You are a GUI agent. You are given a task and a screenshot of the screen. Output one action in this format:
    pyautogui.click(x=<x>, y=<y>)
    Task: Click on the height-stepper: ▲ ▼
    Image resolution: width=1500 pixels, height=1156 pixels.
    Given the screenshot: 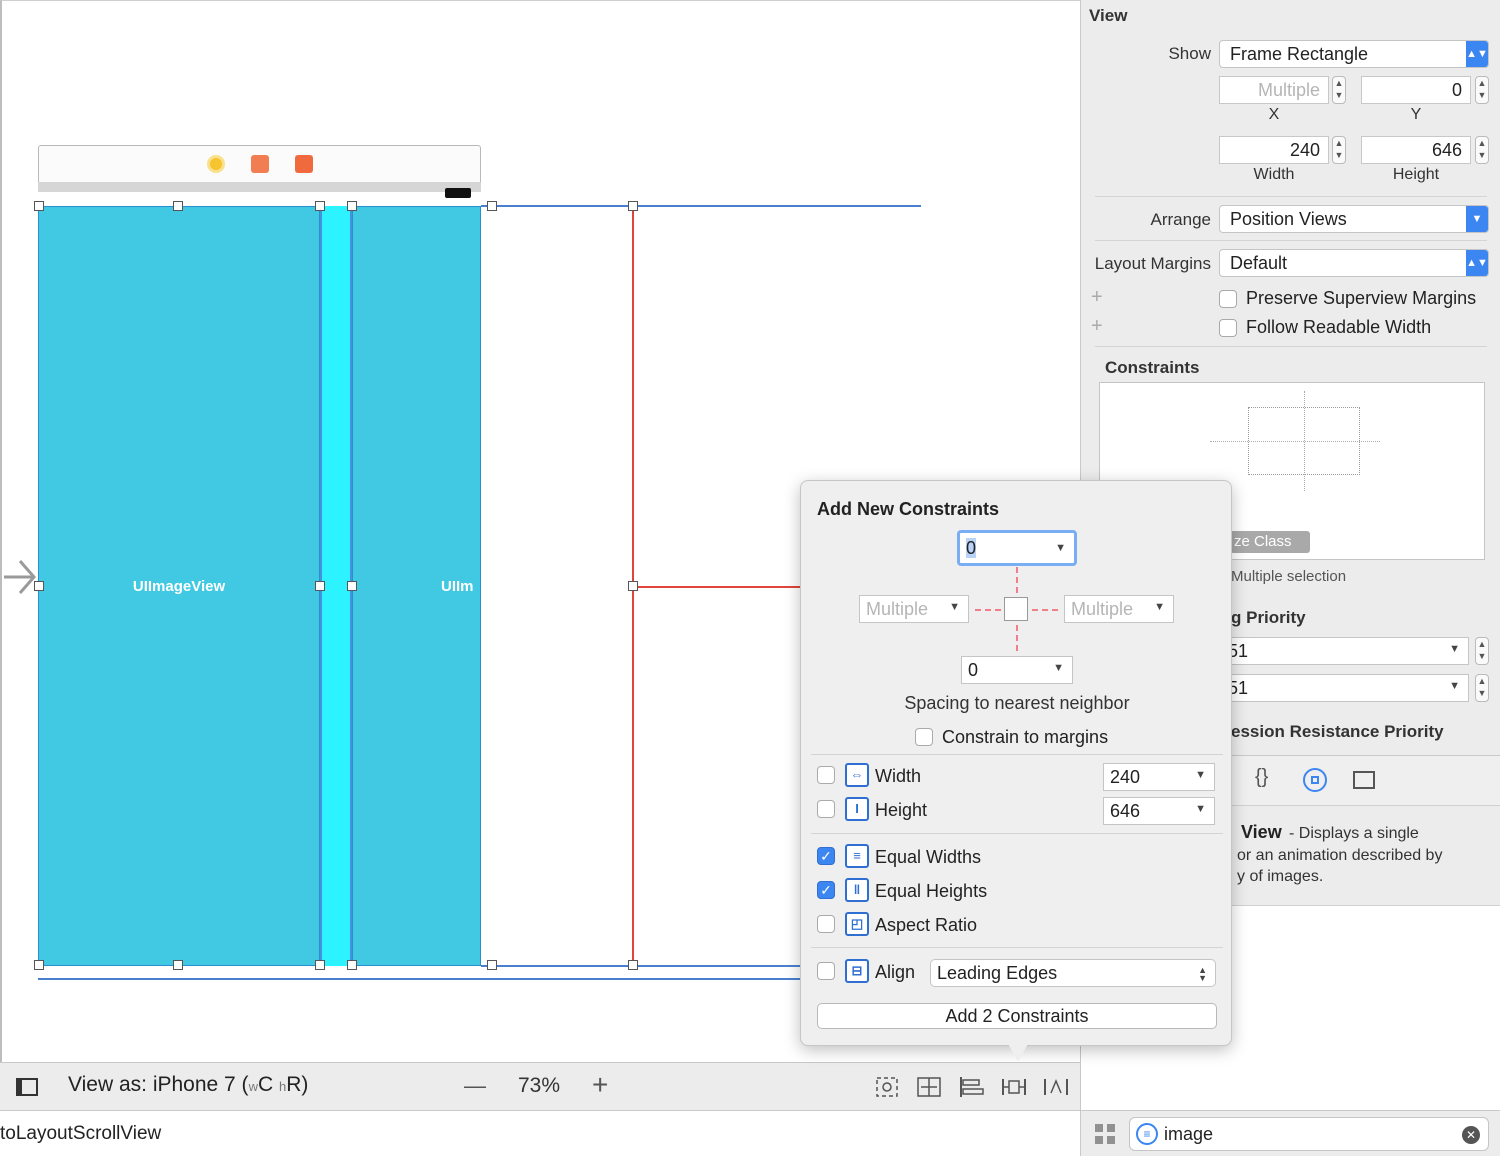 What is the action you would take?
    pyautogui.click(x=1482, y=150)
    